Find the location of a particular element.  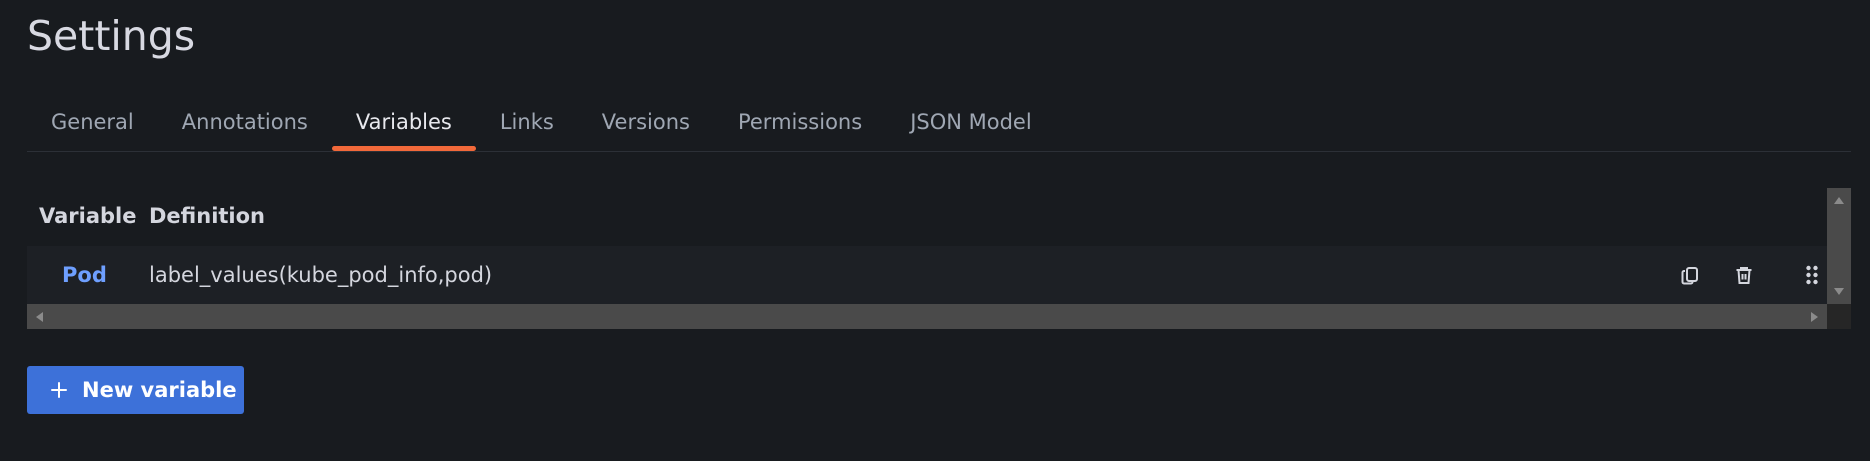

tab-general: General is located at coordinates (92, 125).